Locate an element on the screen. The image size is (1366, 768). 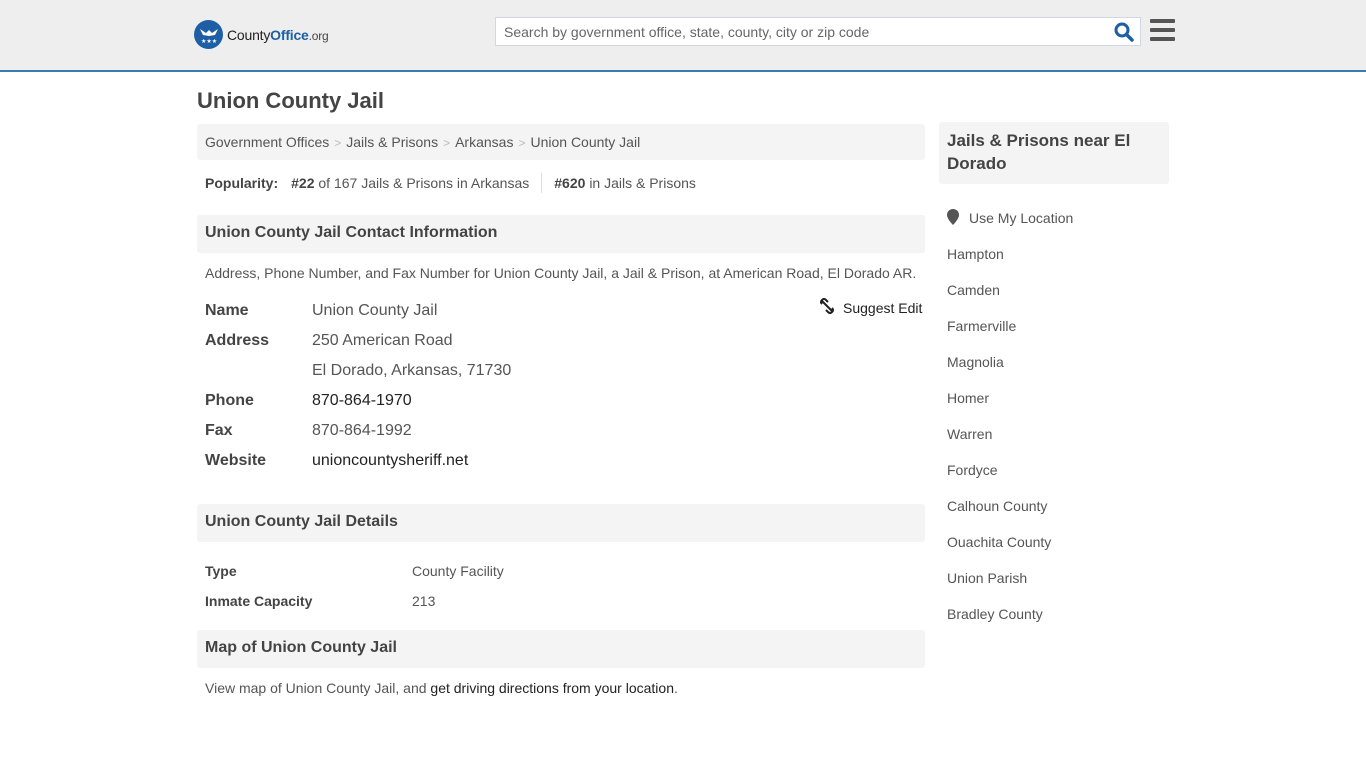
nearby-link-hampton: Hampton is located at coordinates (975, 254).